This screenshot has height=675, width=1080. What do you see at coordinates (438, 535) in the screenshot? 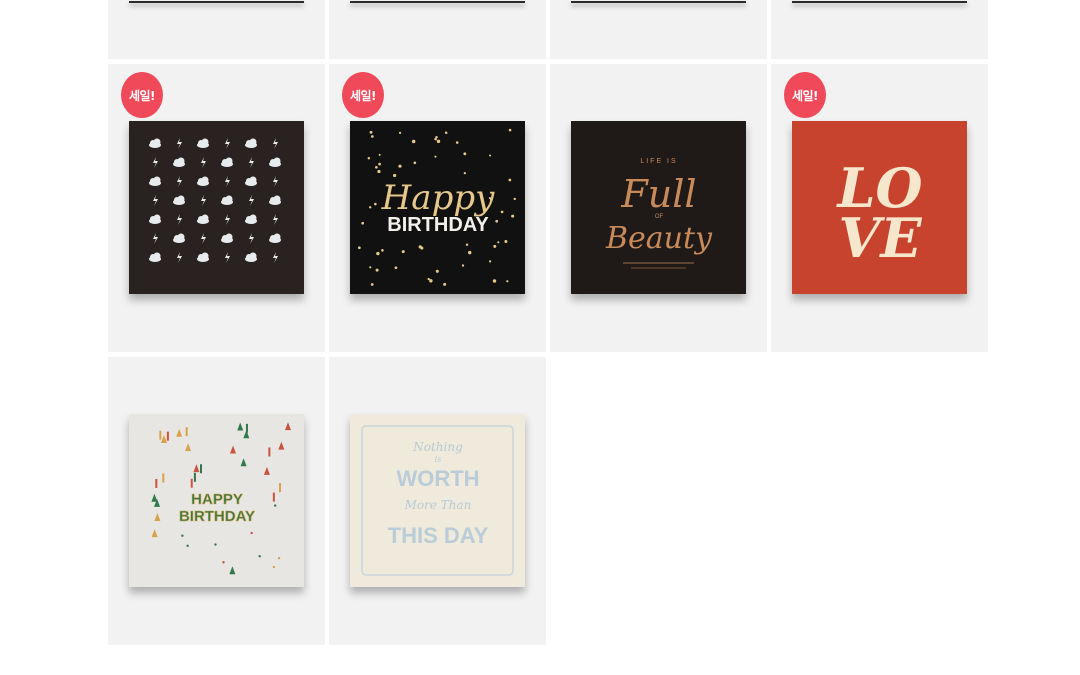
I see `card-text-this-day: THIS DAY` at bounding box center [438, 535].